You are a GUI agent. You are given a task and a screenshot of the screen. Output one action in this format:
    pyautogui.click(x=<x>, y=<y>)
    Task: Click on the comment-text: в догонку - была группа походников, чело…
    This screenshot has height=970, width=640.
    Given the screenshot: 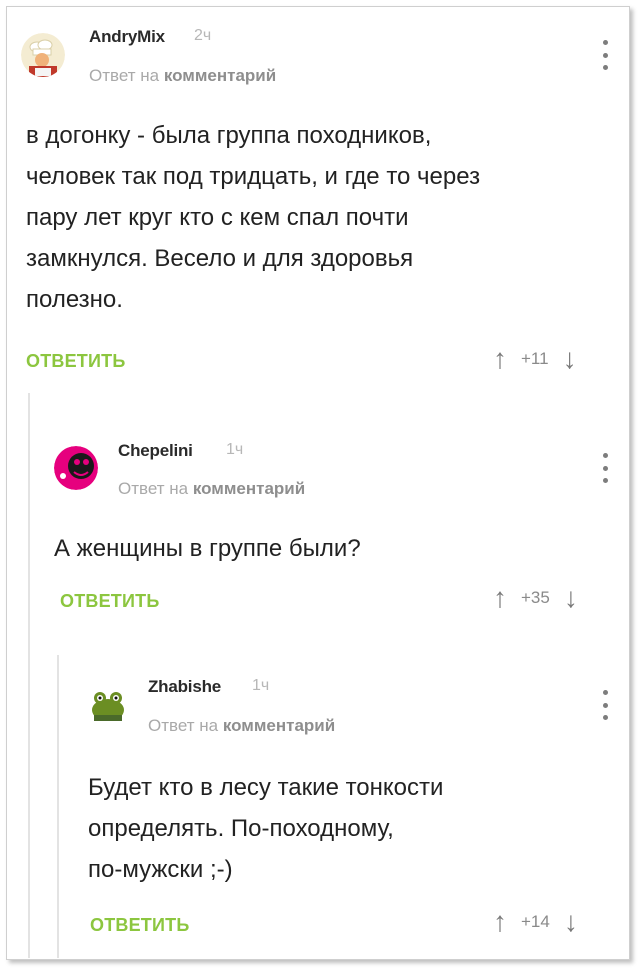 What is the action you would take?
    pyautogui.click(x=253, y=217)
    